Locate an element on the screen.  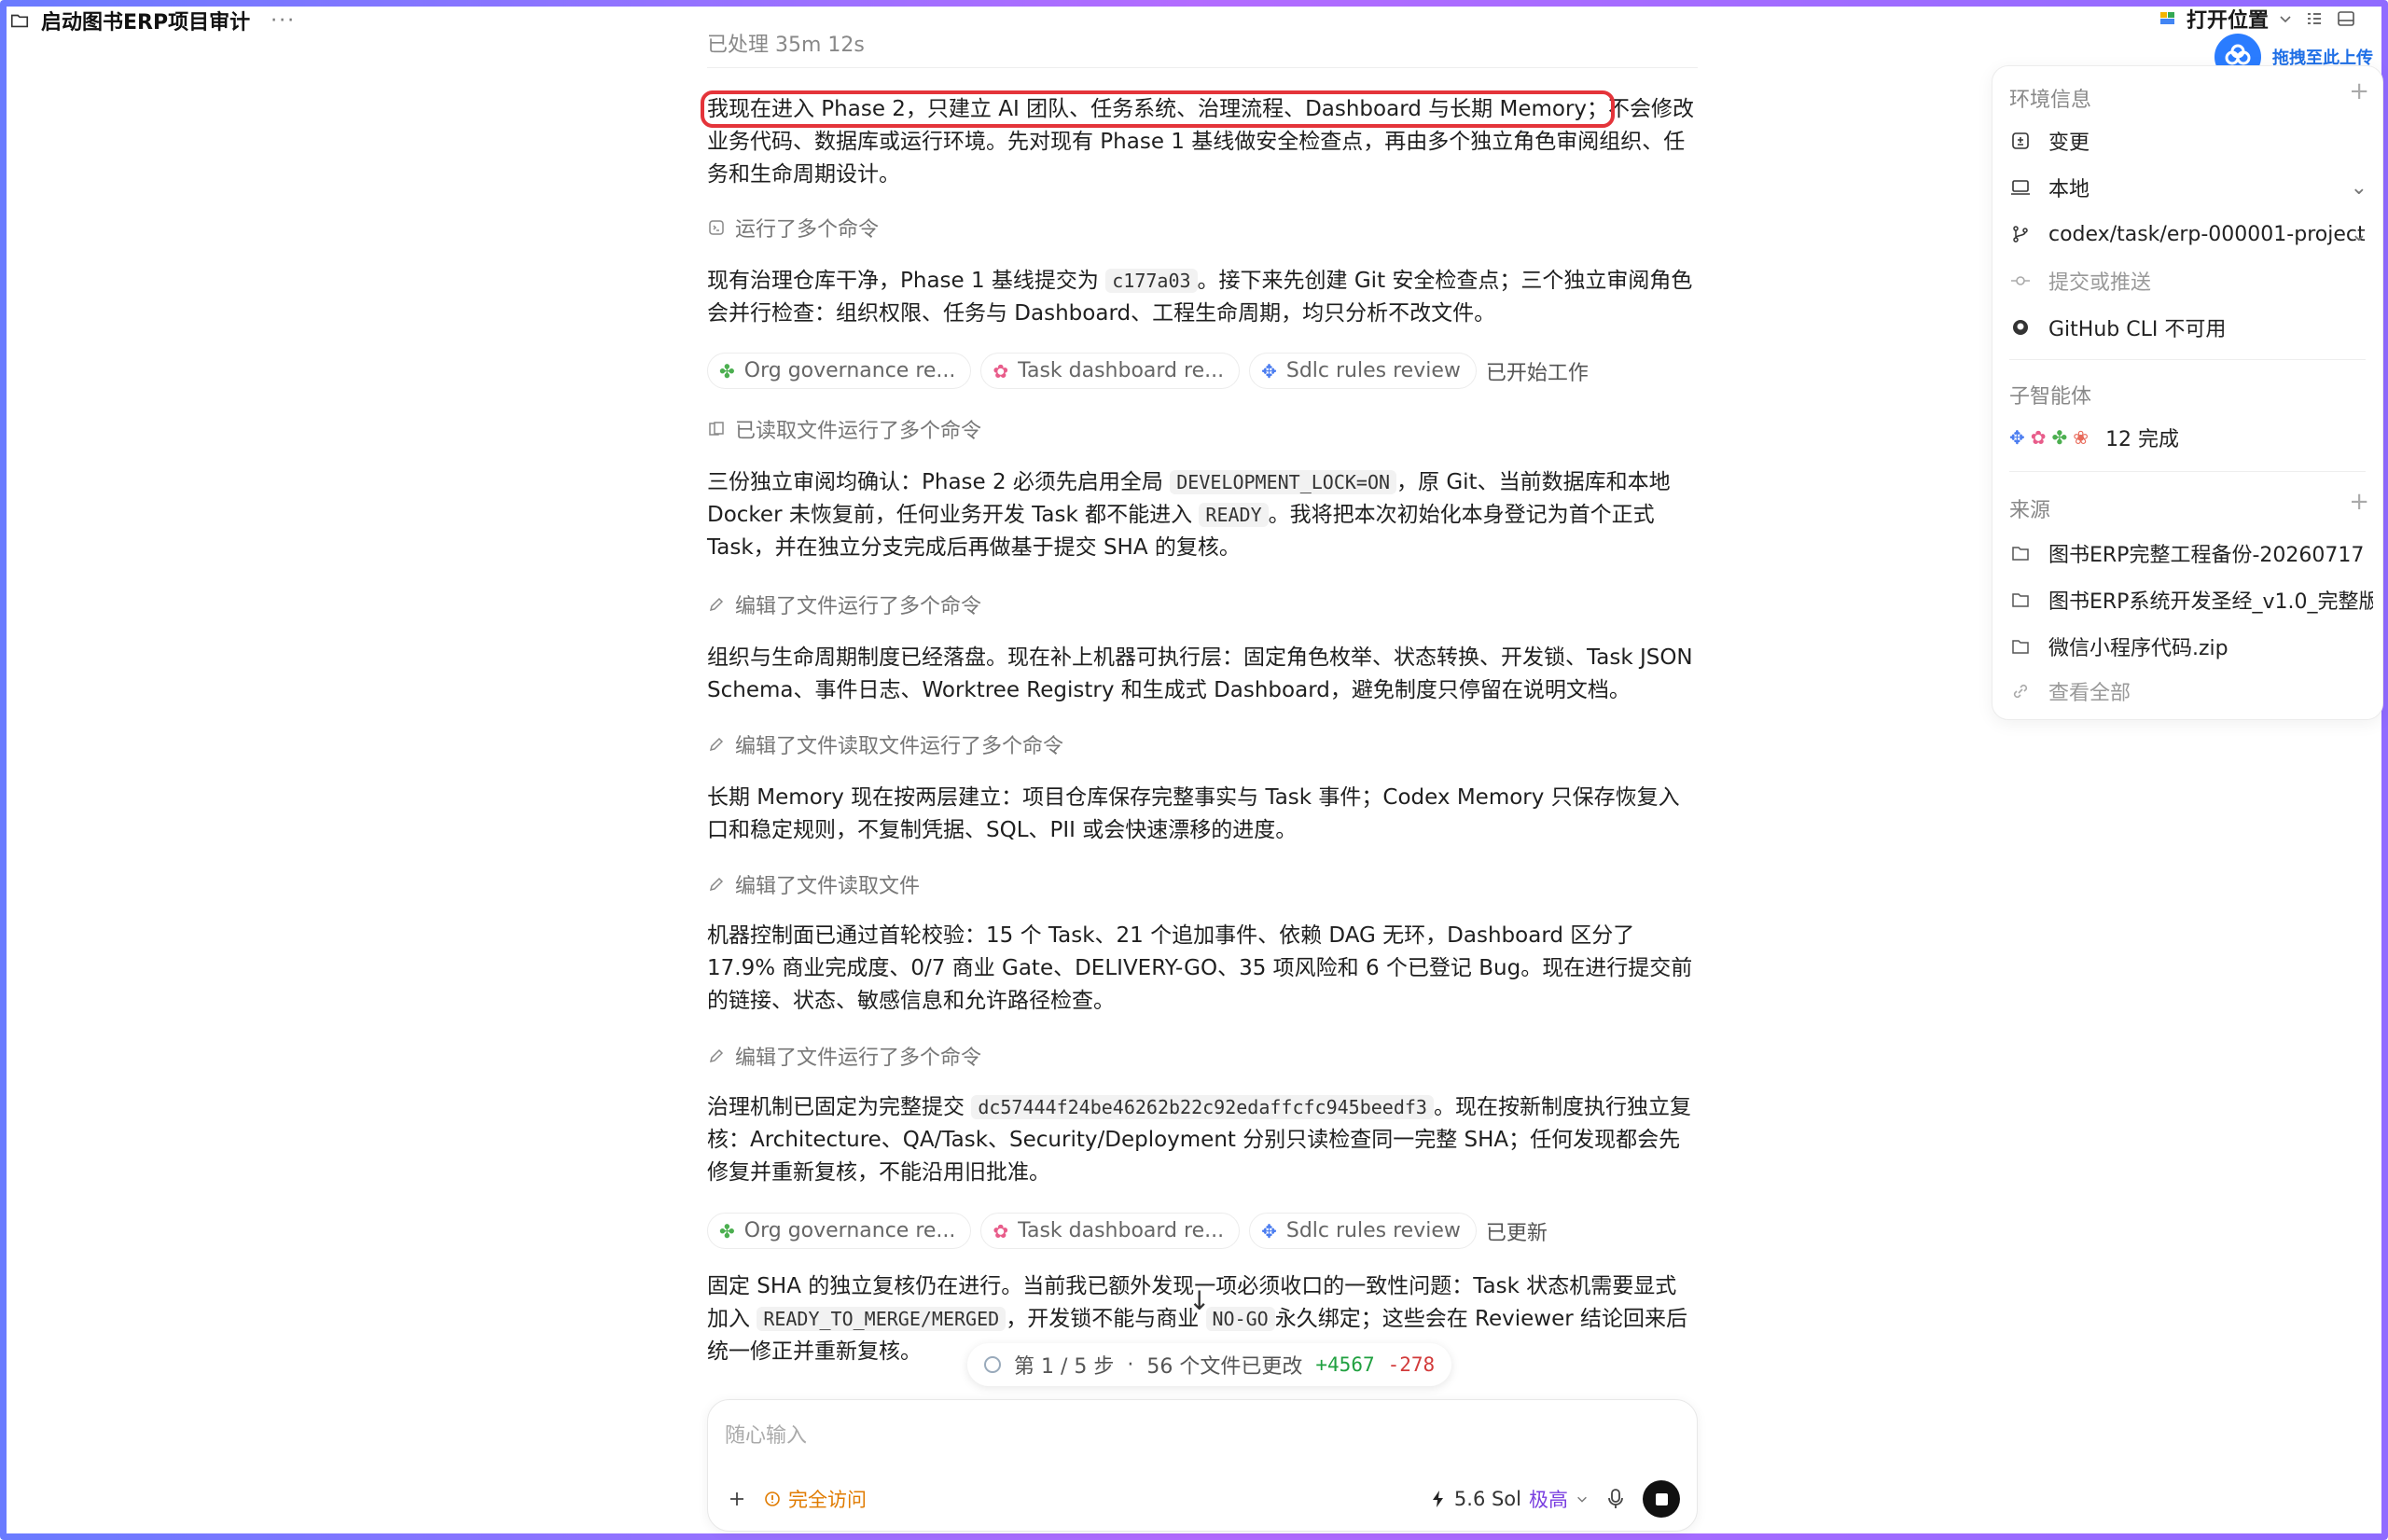
git-branch-icon is located at coordinates (2020, 234).